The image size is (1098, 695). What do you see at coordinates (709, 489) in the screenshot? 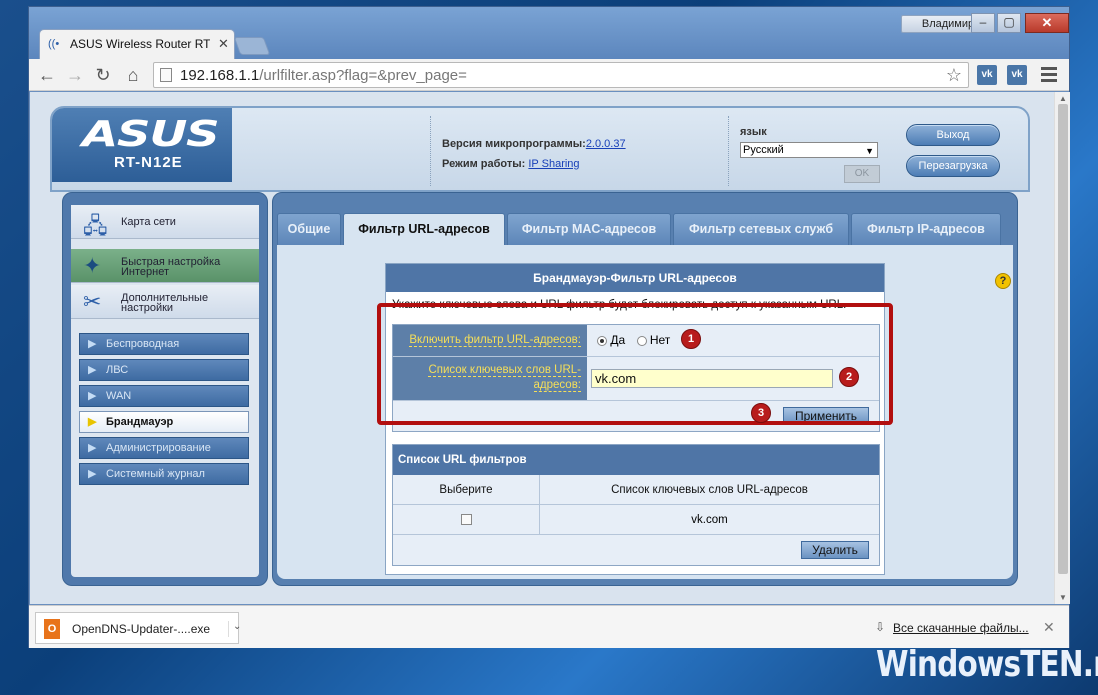
I see `col-keywords: Список ключевых слов URL-адресов` at bounding box center [709, 489].